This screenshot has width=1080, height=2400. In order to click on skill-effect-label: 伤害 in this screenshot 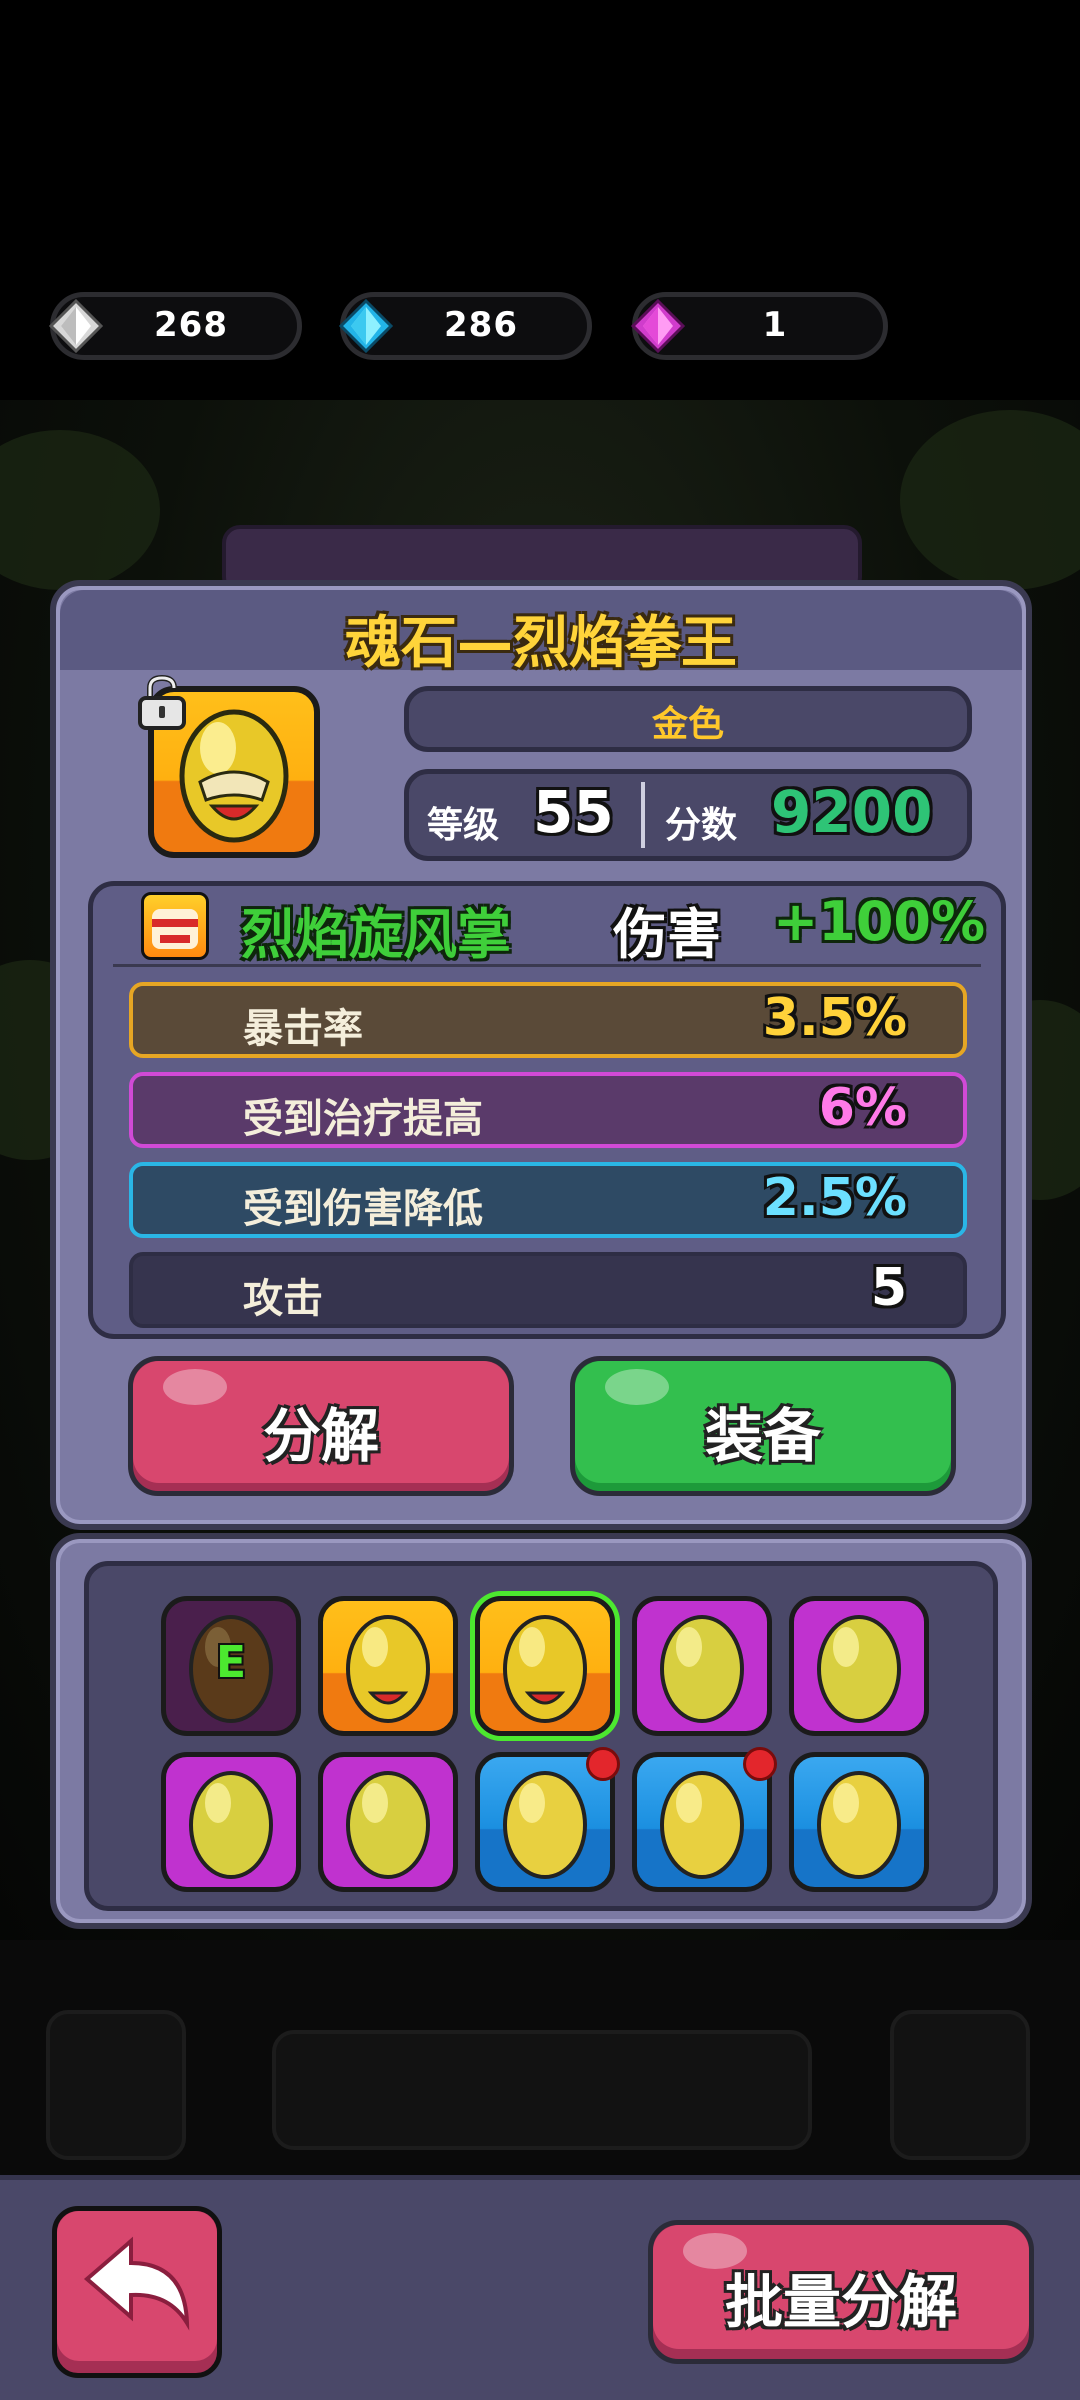, I will do `click(667, 934)`.